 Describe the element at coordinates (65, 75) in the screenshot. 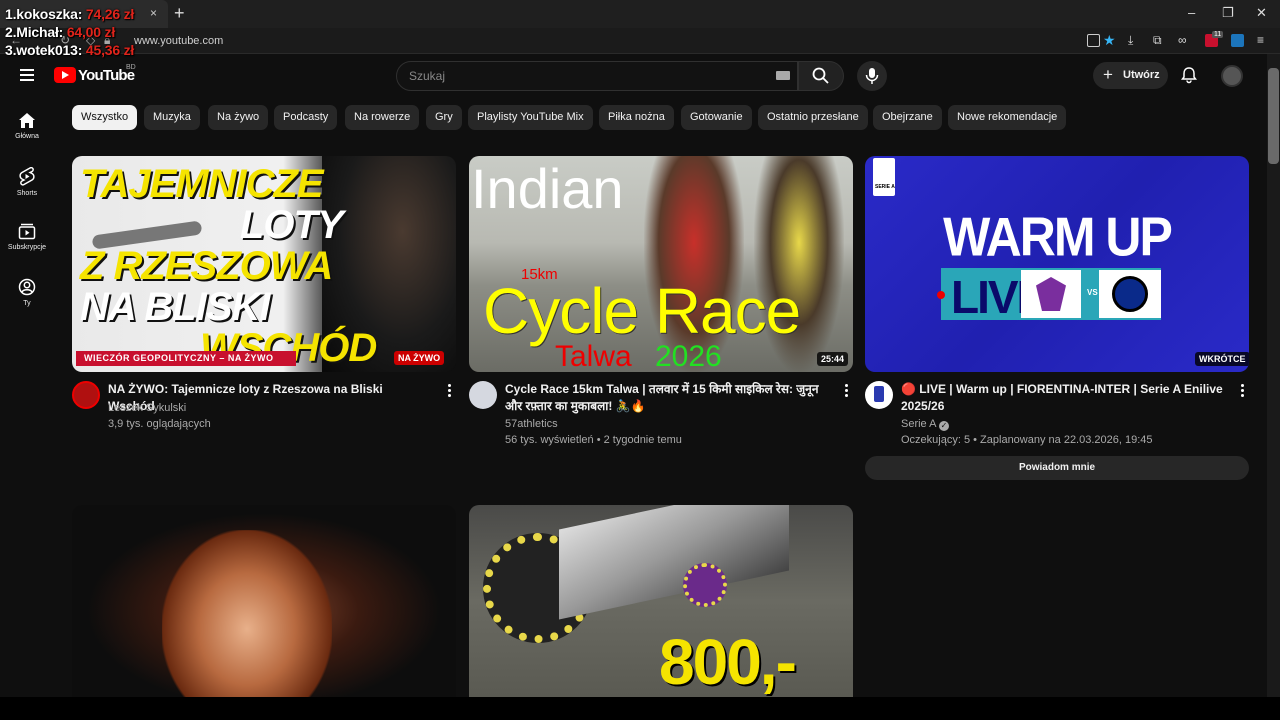

I see `youtube-logo-icon` at that location.